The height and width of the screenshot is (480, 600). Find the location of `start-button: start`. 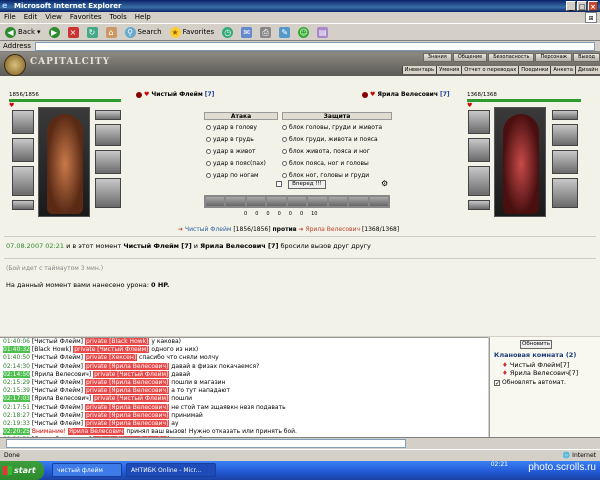

start-button: start is located at coordinates (22, 470).